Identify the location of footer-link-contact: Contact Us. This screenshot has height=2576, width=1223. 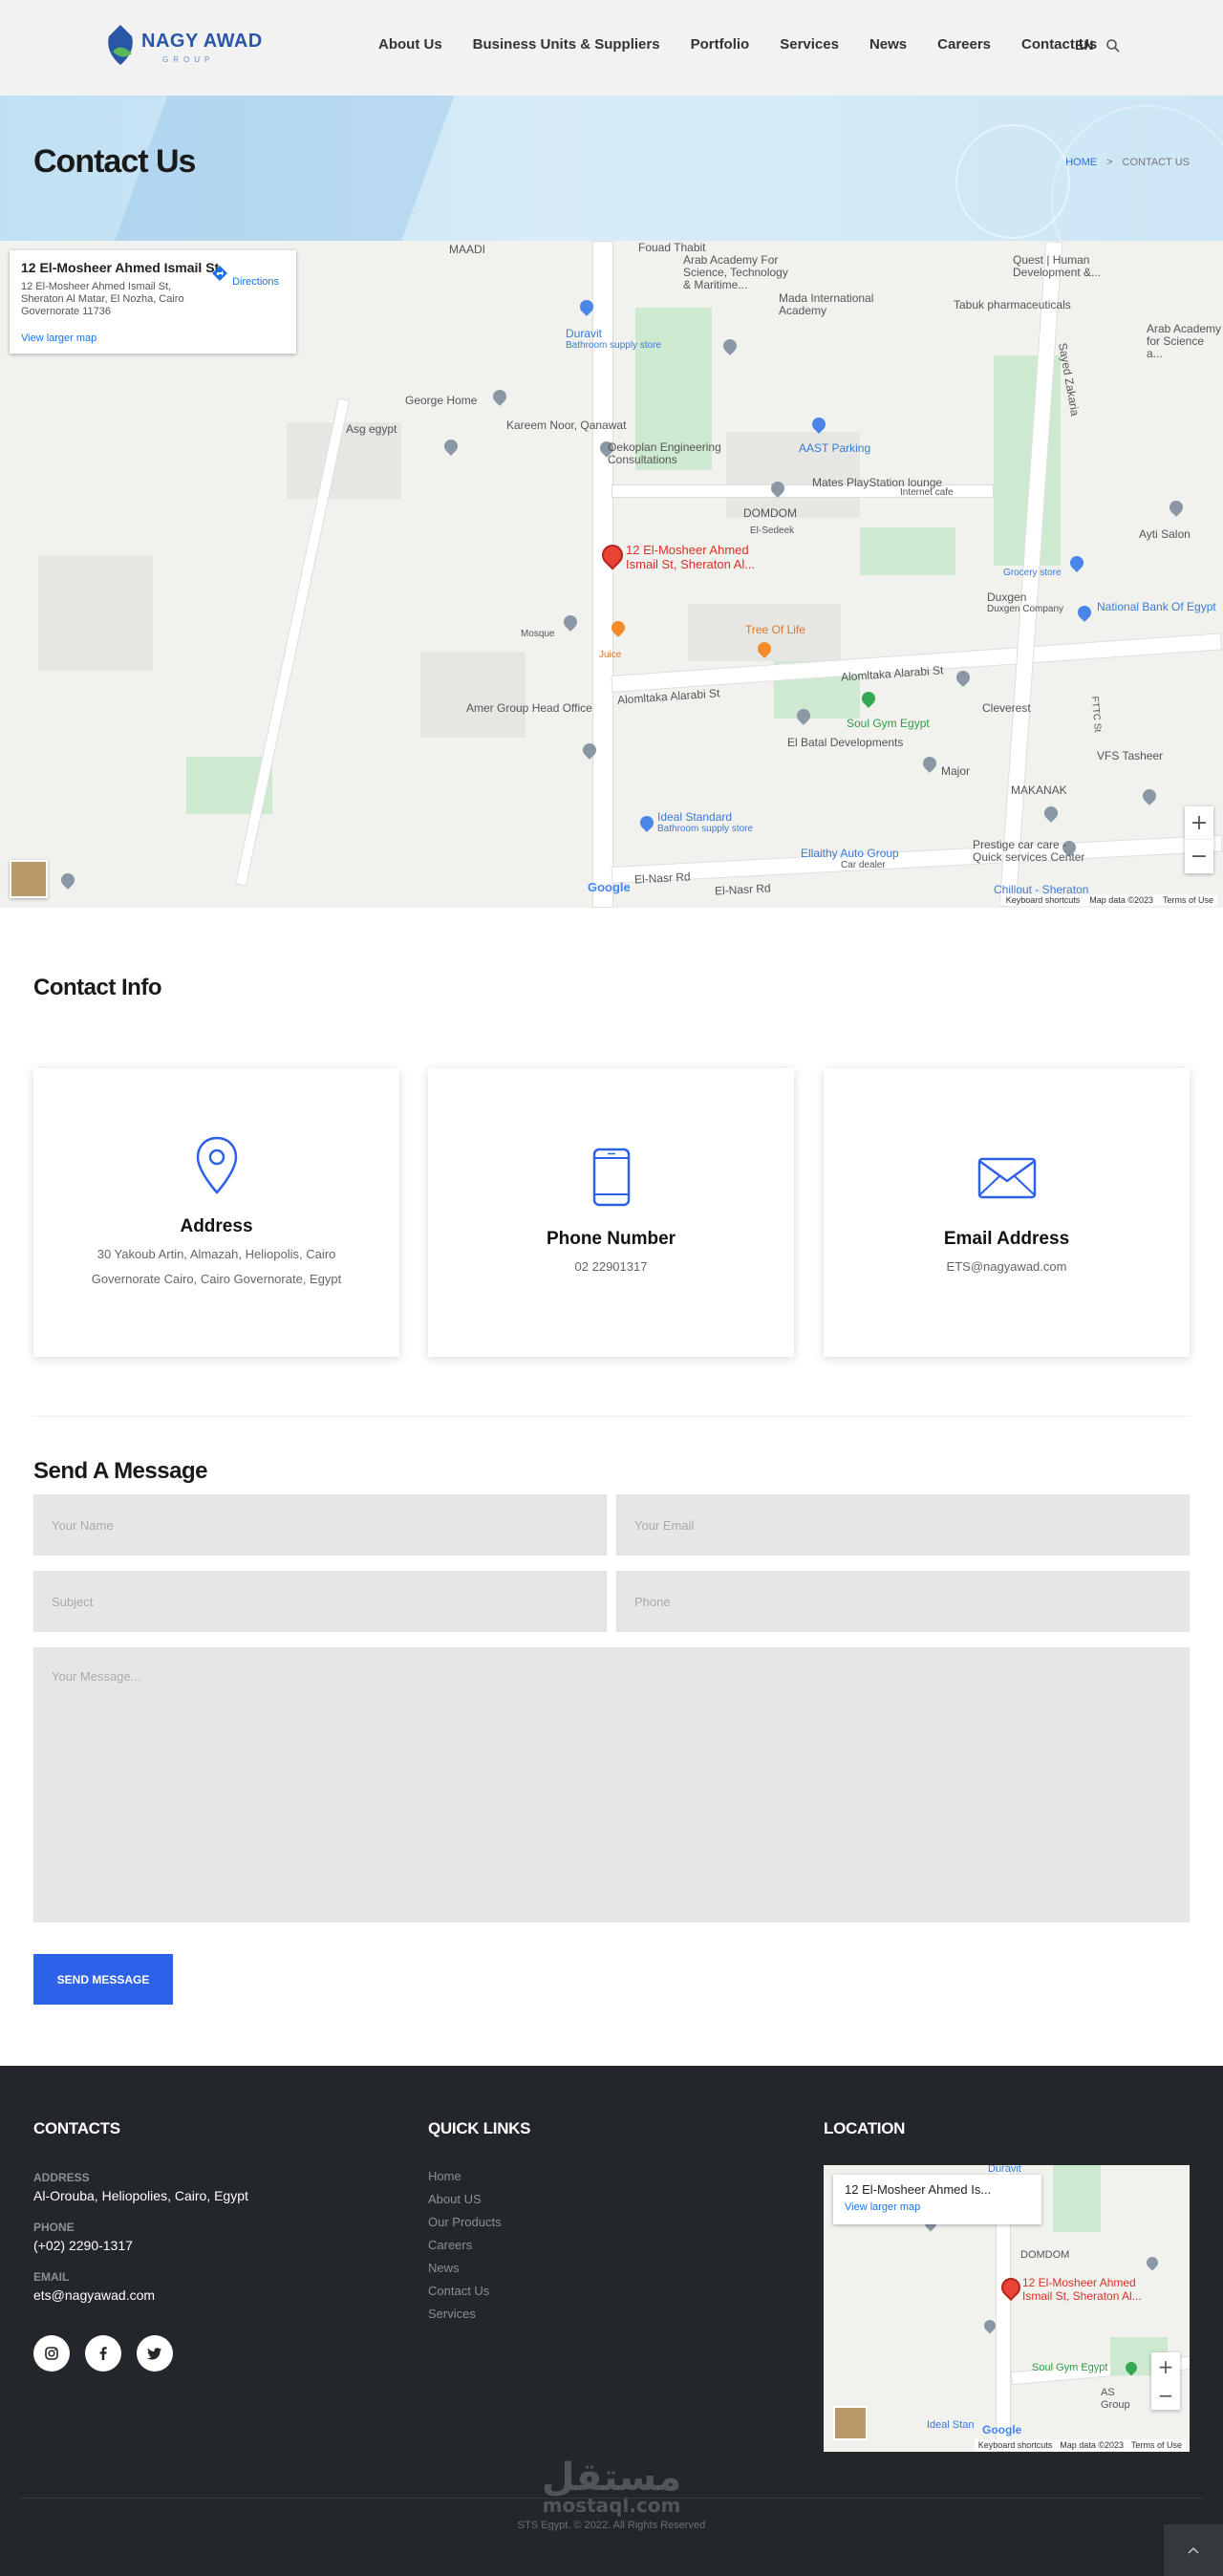
(465, 2291).